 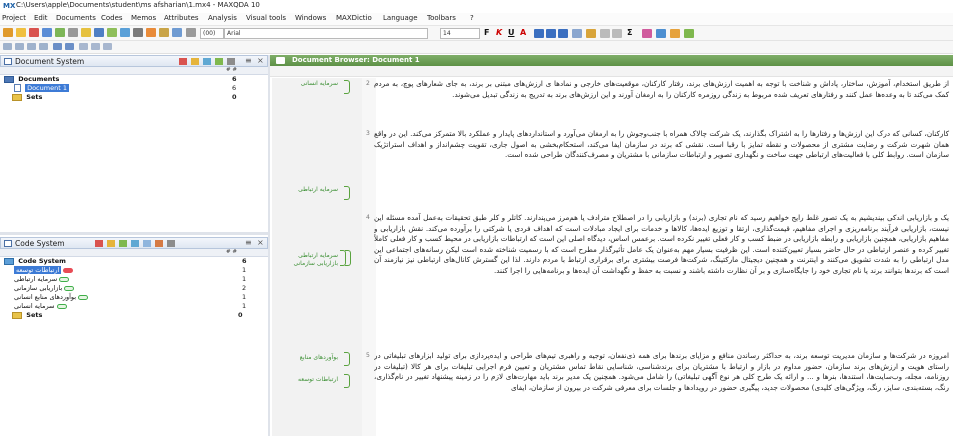 I want to click on tree-row-sets: Sets 0, so click(x=139, y=97).